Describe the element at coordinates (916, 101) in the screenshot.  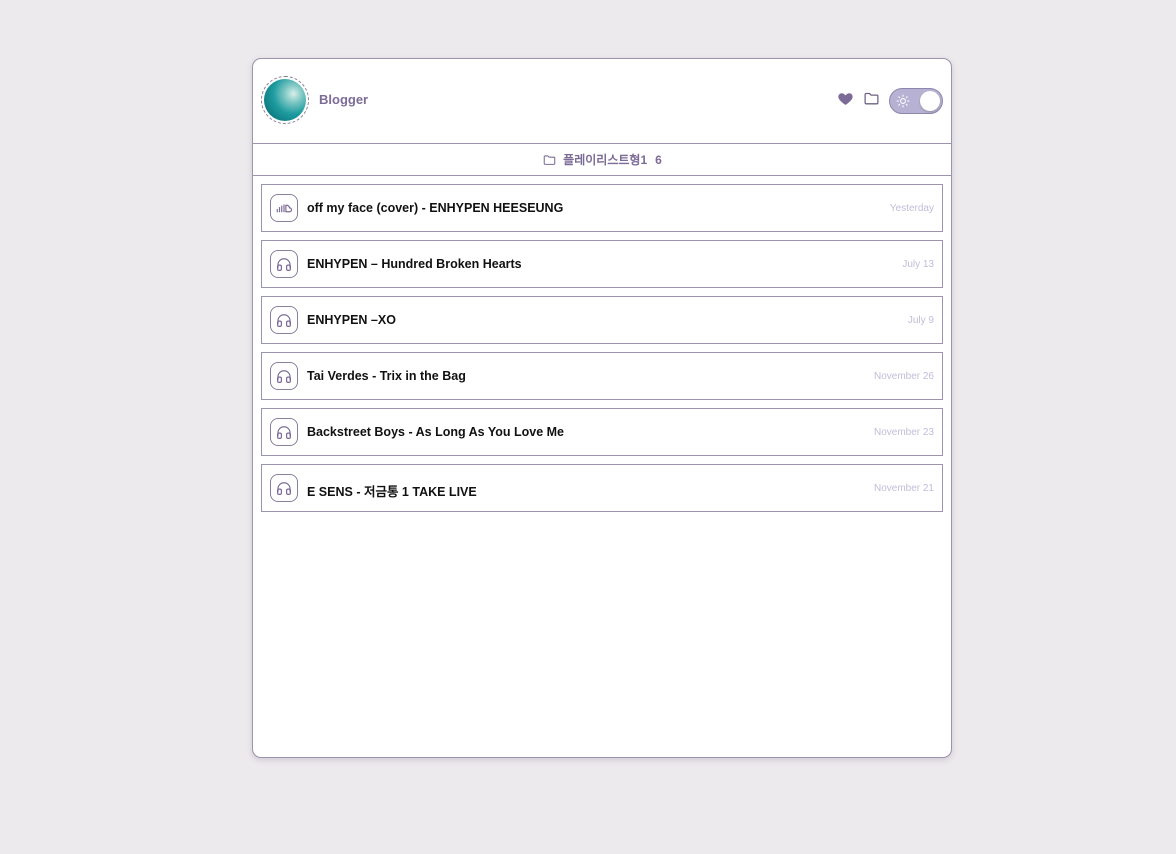
I see `theme-toggle` at that location.